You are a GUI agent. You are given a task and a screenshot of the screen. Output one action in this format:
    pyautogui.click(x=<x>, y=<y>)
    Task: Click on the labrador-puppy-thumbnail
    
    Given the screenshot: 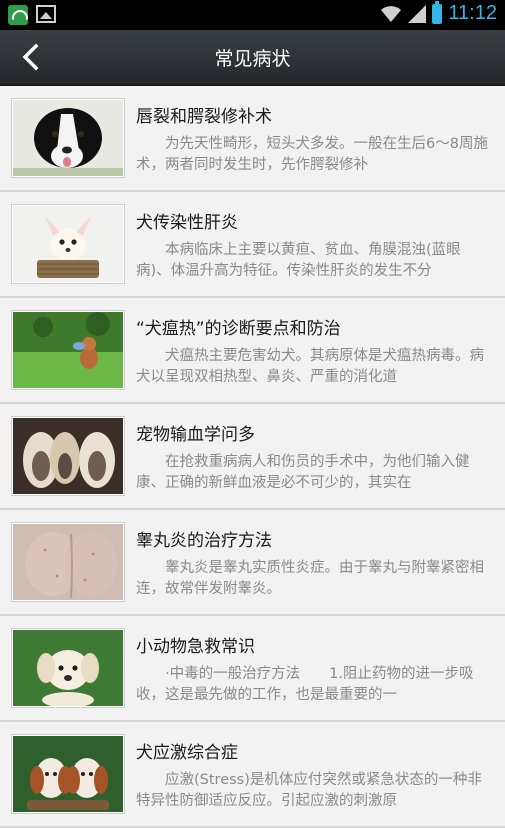 What is the action you would take?
    pyautogui.click(x=68, y=668)
    